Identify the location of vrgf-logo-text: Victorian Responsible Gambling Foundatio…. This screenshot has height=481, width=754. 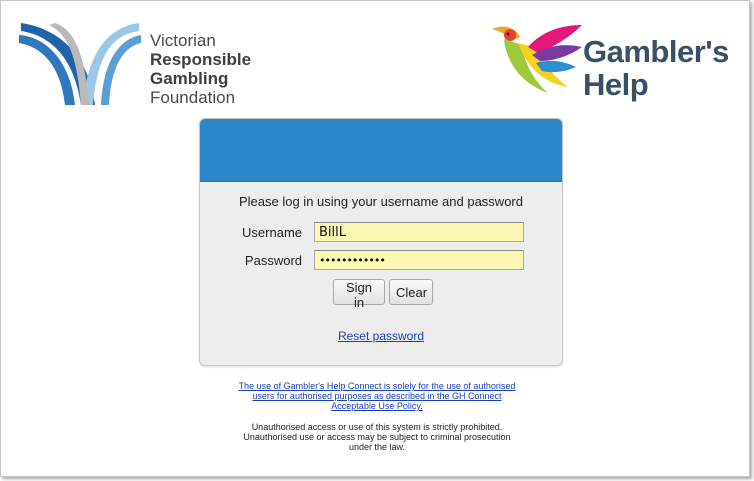
(200, 69).